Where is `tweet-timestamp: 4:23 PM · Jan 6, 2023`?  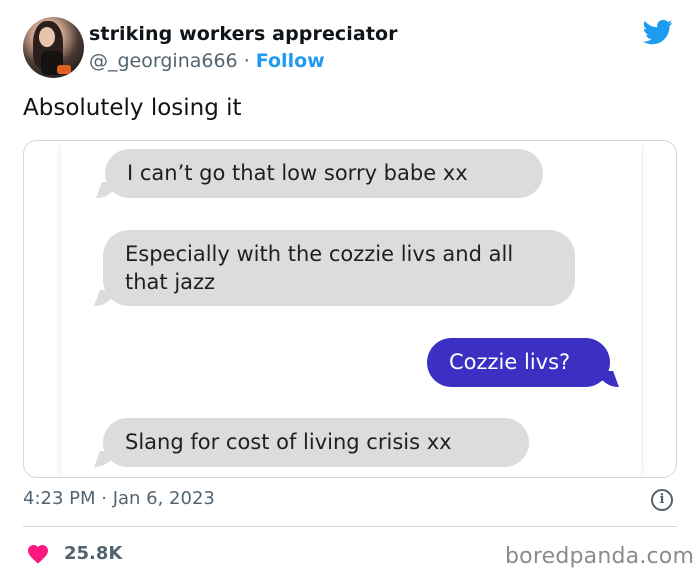
tweet-timestamp: 4:23 PM · Jan 6, 2023 is located at coordinates (119, 498).